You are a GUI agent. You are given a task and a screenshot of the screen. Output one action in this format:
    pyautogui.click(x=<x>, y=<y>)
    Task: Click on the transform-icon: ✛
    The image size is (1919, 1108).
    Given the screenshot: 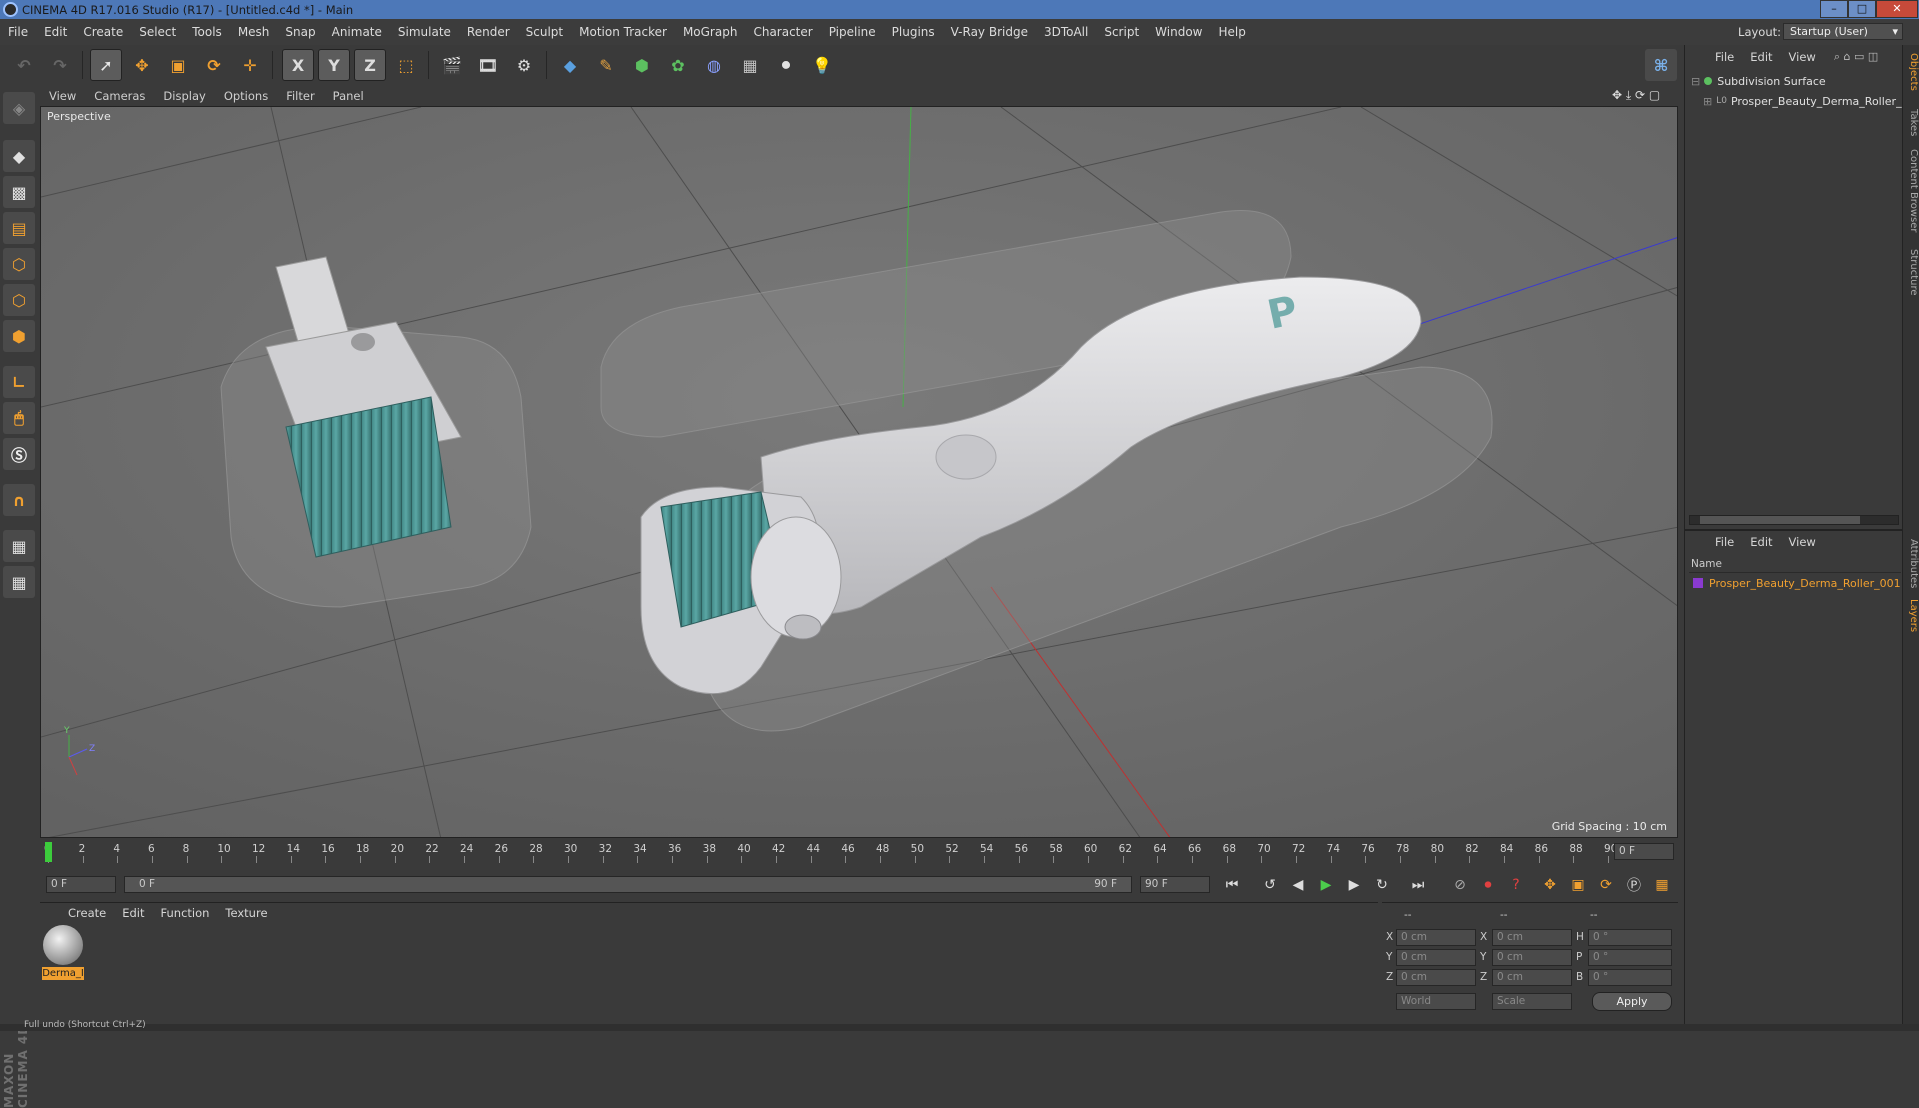 What is the action you would take?
    pyautogui.click(x=250, y=65)
    